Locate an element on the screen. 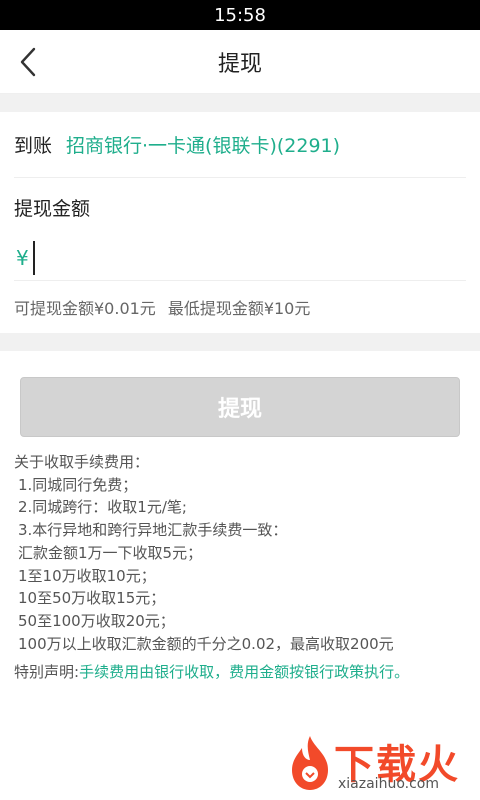 This screenshot has width=480, height=800. fee-note-item: 3.本行异地和跨行异地汇款手续费一致： is located at coordinates (153, 530).